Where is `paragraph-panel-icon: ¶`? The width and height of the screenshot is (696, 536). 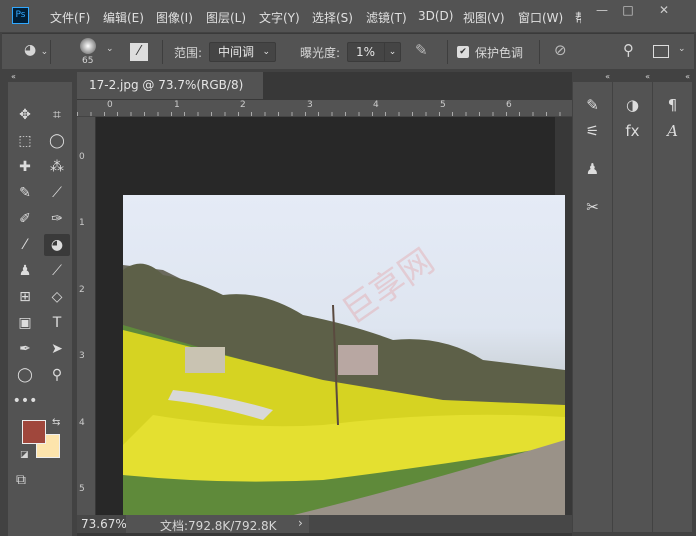
paragraph-panel-icon: ¶ is located at coordinates (672, 105).